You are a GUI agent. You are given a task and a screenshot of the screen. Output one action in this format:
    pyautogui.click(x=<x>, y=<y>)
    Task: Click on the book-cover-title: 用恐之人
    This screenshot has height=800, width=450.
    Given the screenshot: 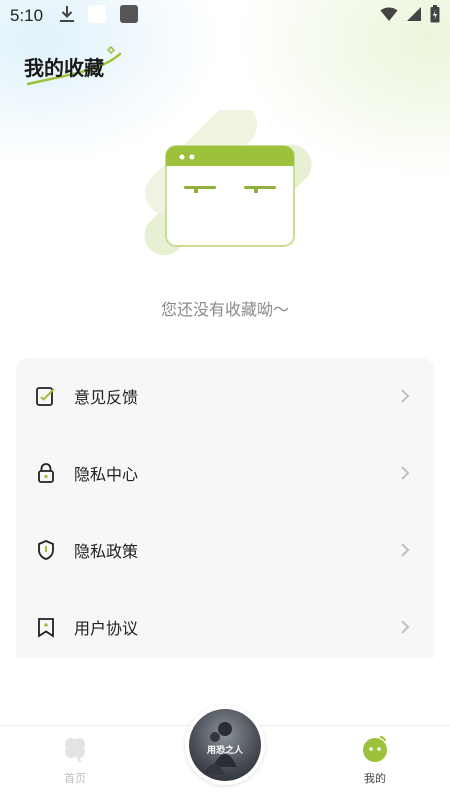 What is the action you would take?
    pyautogui.click(x=225, y=750)
    